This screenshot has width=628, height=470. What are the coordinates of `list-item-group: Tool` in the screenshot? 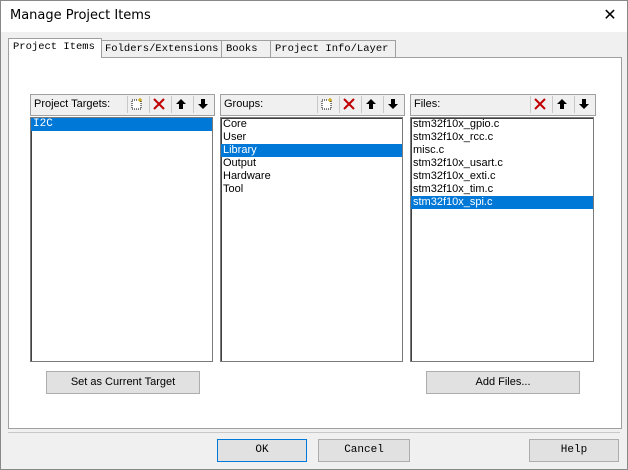 It's located at (311, 189).